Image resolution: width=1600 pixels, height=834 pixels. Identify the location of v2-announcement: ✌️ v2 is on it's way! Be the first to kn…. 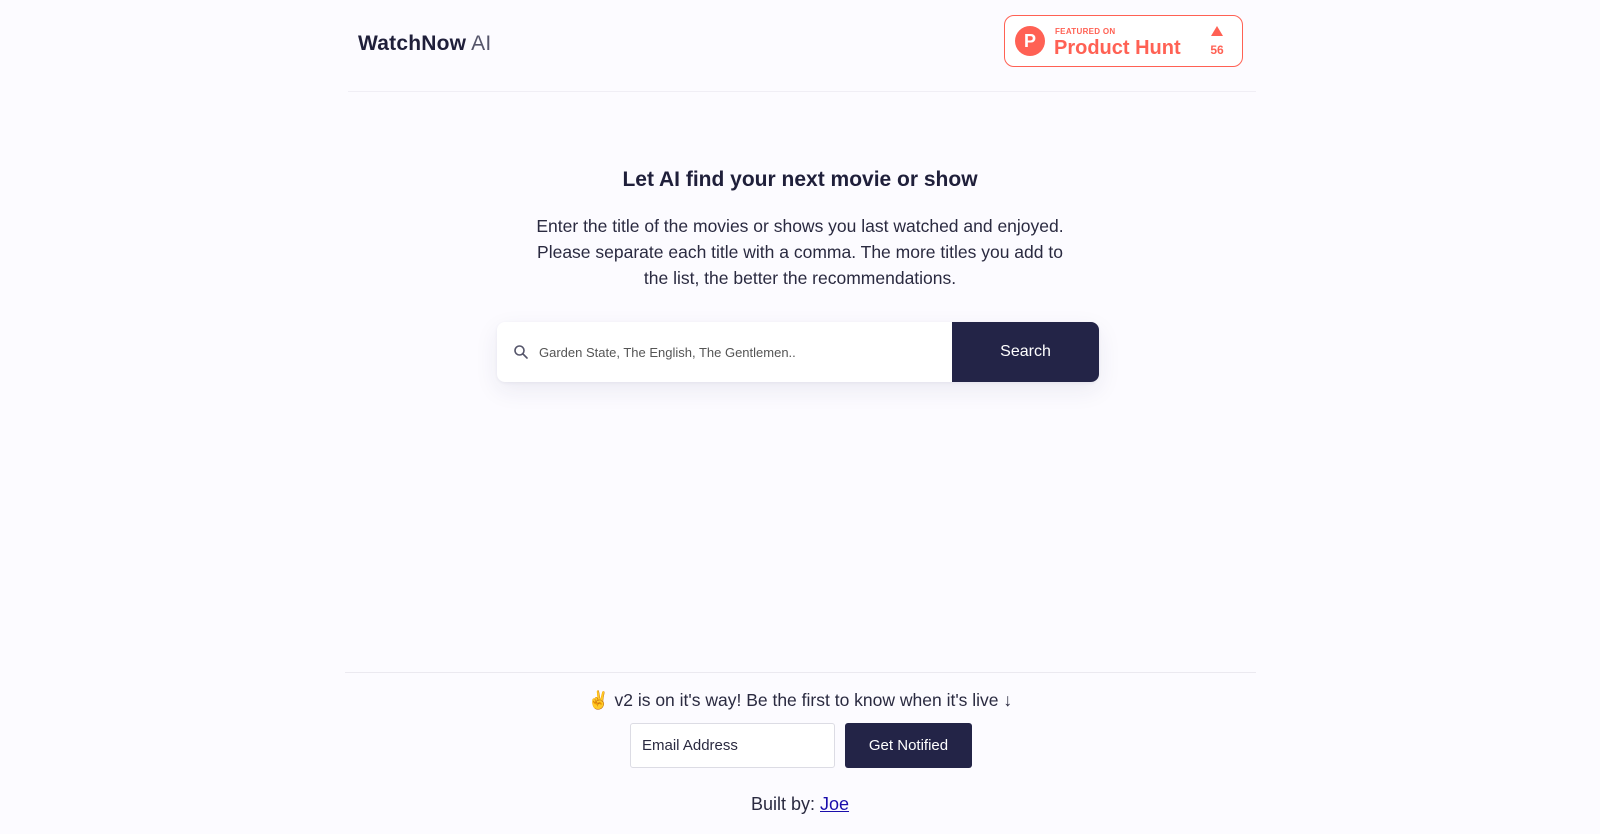
(800, 700).